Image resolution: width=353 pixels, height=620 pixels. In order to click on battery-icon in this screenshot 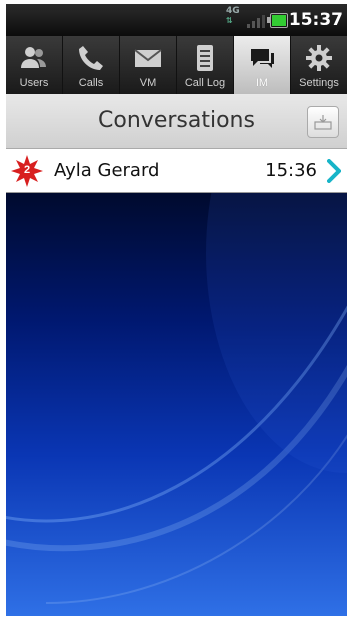, I will do `click(277, 20)`.